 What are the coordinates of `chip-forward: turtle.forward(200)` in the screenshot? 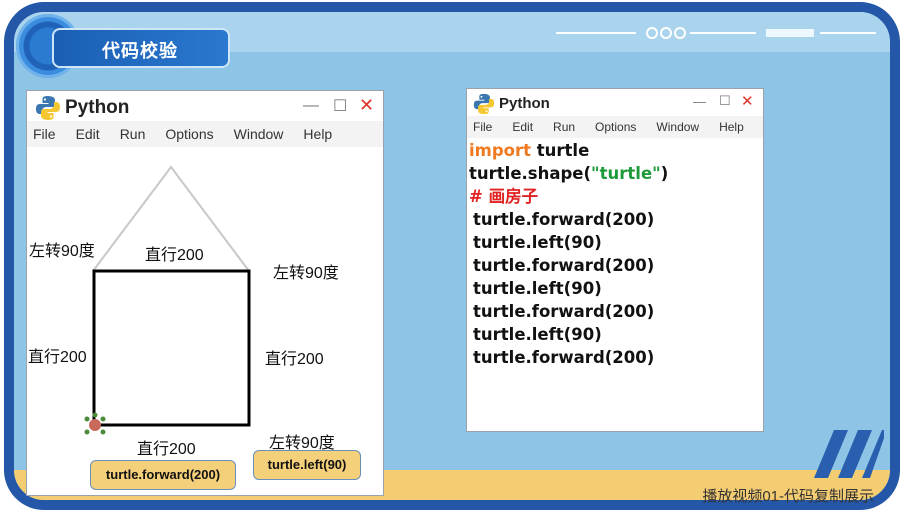 It's located at (163, 475).